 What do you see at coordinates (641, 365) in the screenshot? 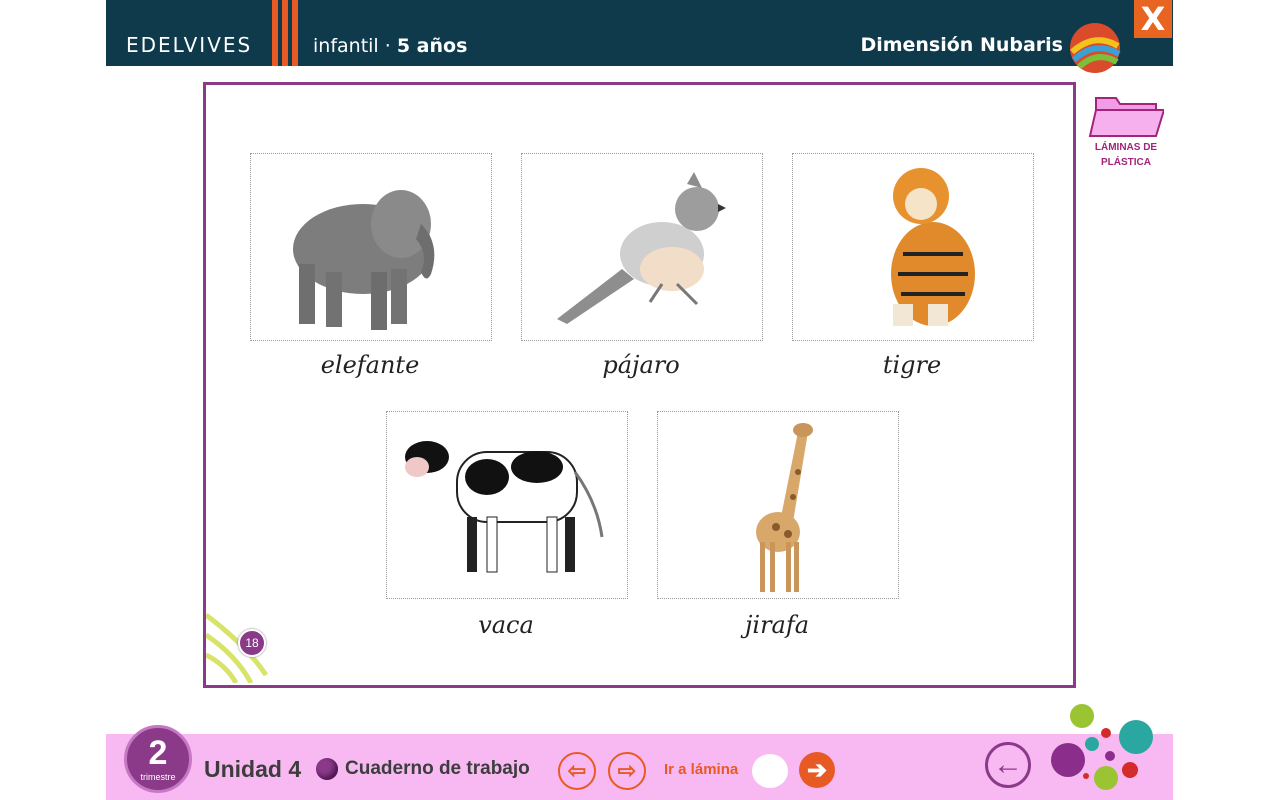
I see `caption-bird: pájaro` at bounding box center [641, 365].